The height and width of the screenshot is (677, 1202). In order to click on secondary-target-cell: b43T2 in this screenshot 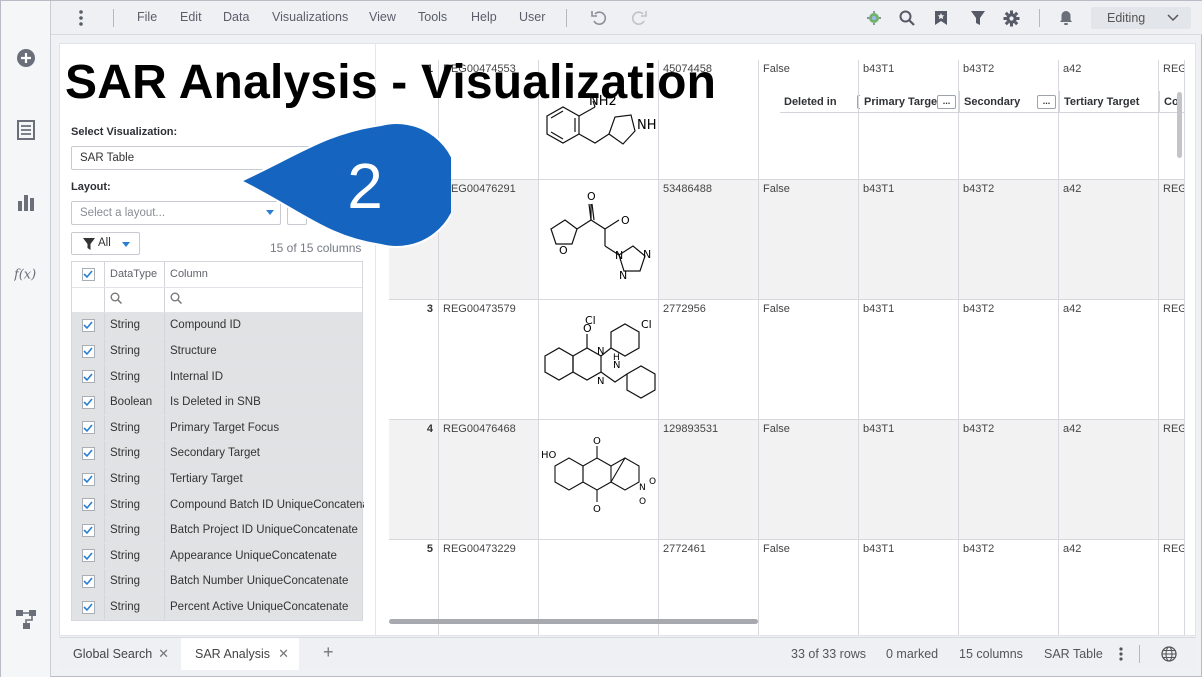, I will do `click(1009, 587)`.